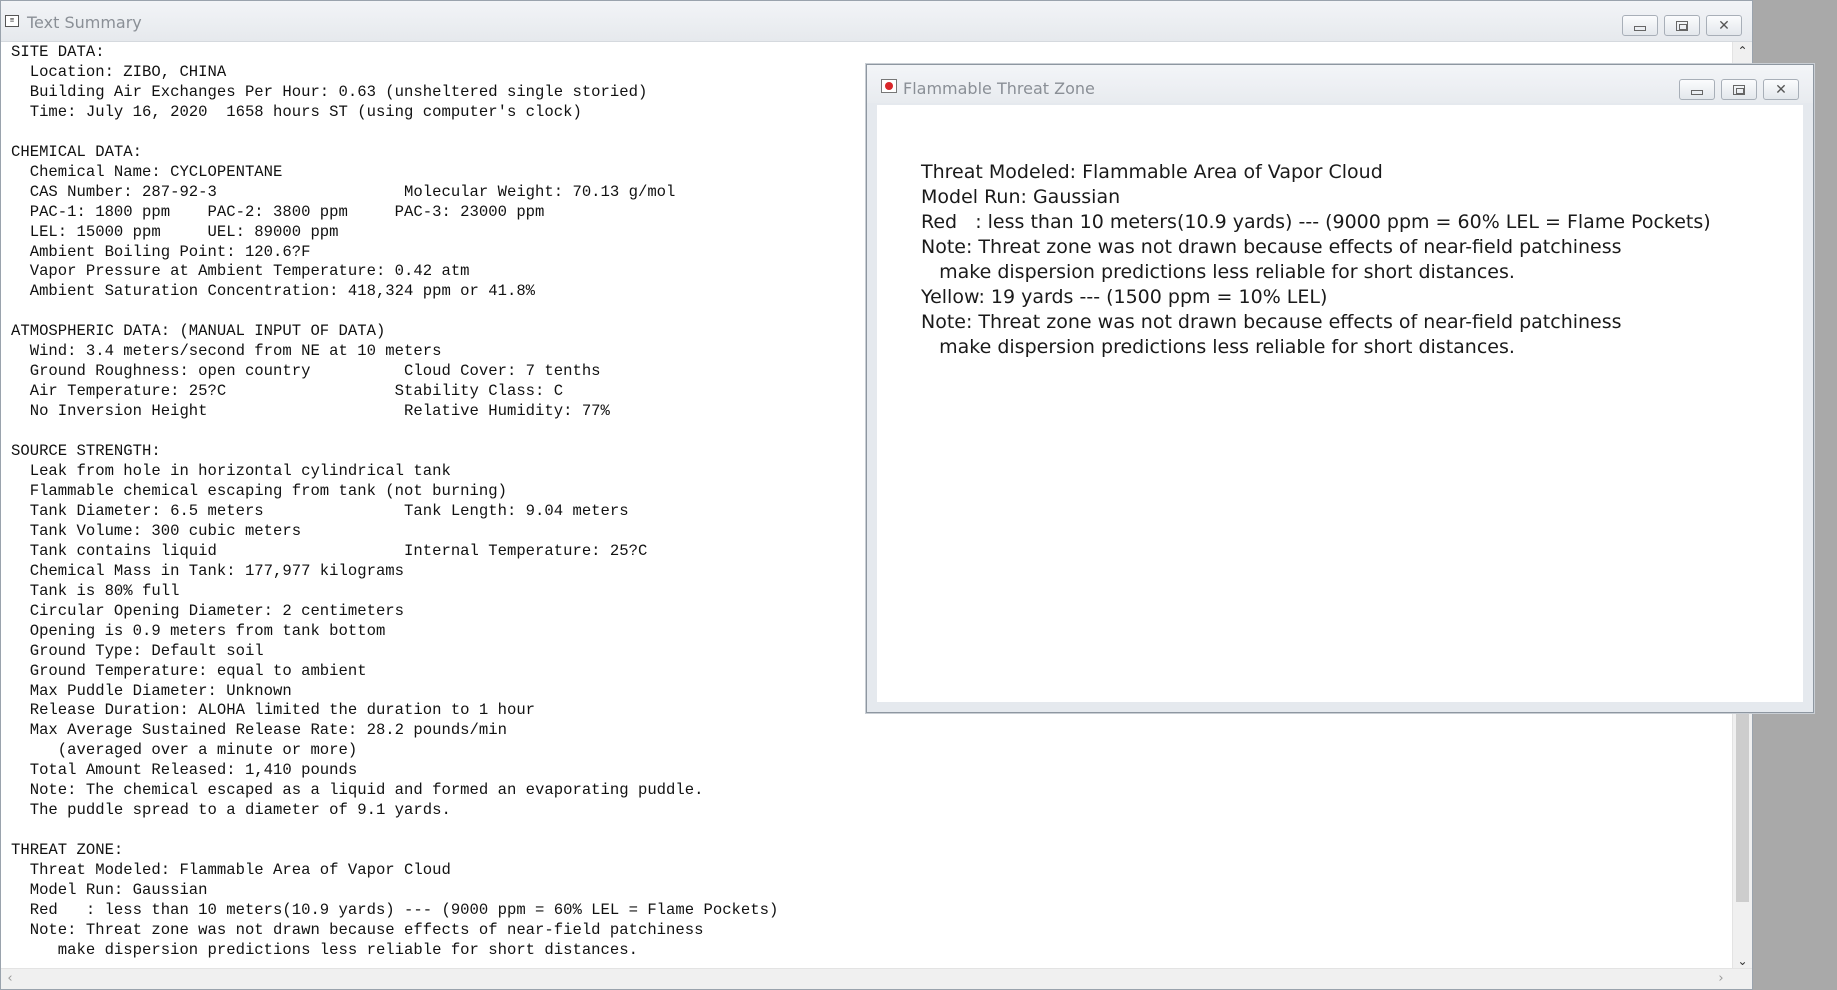  Describe the element at coordinates (876, 21) in the screenshot. I see `text-summary-titlebar: ≡ Text Summary ✕` at that location.